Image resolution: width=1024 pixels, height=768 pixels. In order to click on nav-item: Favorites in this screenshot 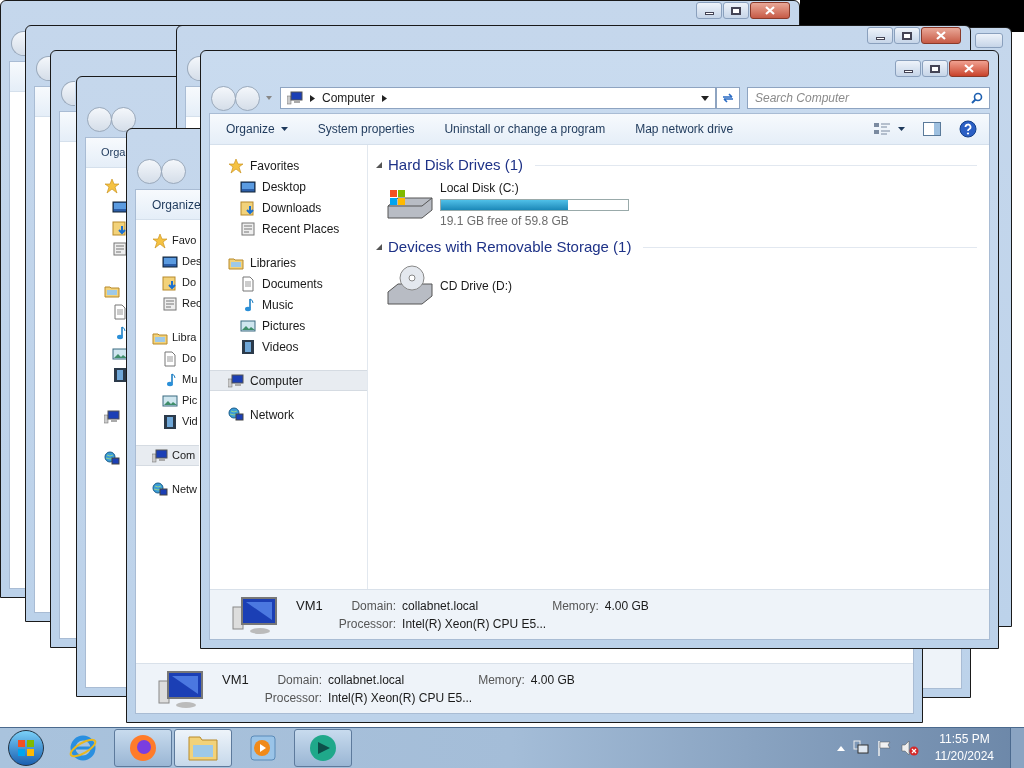, I will do `click(288, 165)`.